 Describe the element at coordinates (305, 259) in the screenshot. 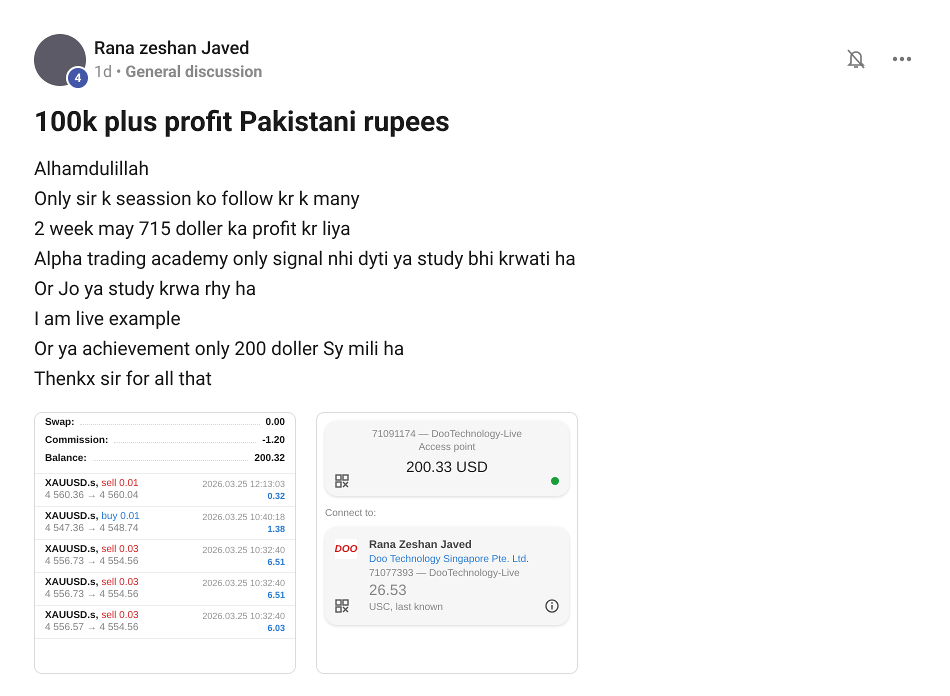

I see `post-text-line: Alpha trading academy only signal nhi dyti ya study bhi krwati ha` at that location.